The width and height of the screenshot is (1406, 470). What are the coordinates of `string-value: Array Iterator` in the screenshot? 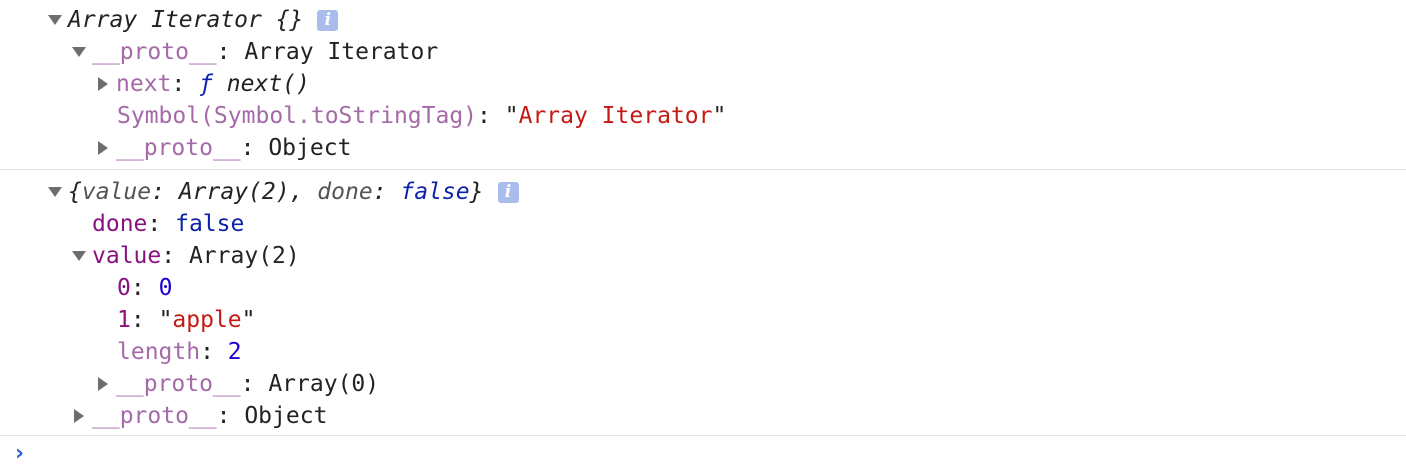 It's located at (615, 116).